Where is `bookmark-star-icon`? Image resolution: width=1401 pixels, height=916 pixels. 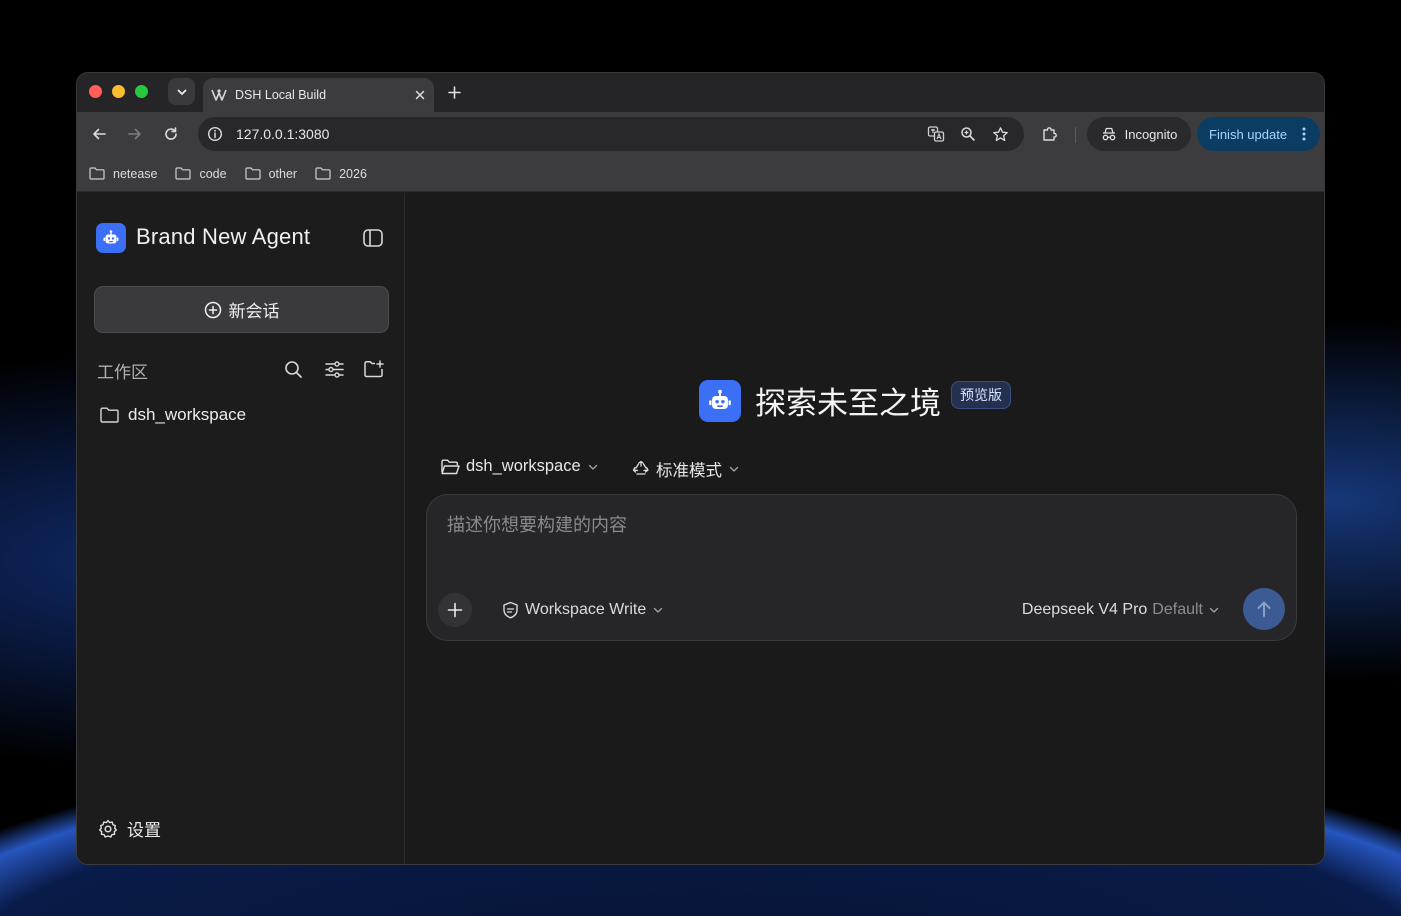
bookmark-star-icon is located at coordinates (1000, 134).